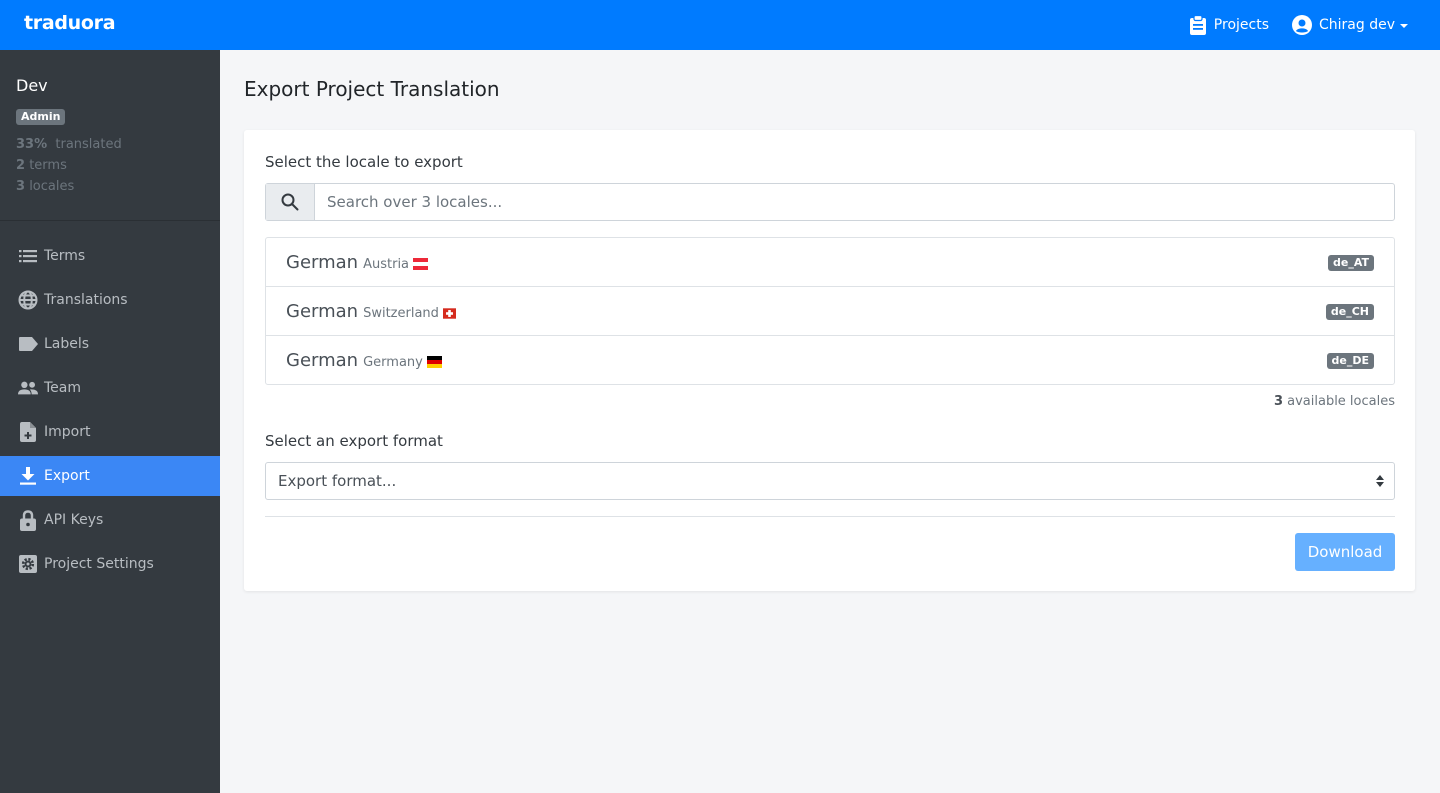 Image resolution: width=1440 pixels, height=793 pixels. I want to click on user-menu: Chirag dev, so click(1350, 25).